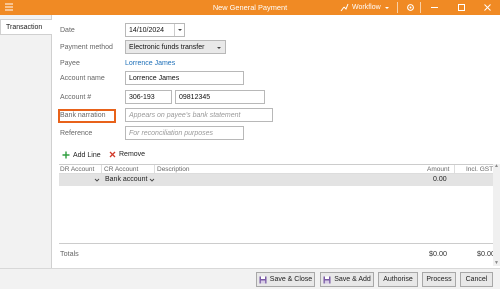  I want to click on plus-icon, so click(66, 155).